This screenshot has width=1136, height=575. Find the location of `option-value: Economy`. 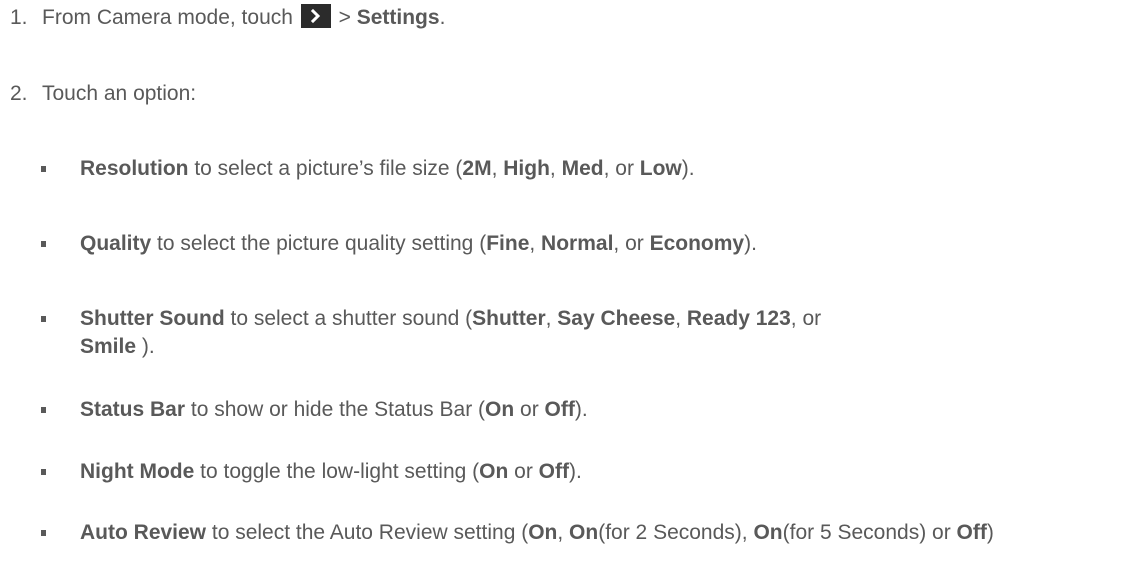

option-value: Economy is located at coordinates (697, 243).